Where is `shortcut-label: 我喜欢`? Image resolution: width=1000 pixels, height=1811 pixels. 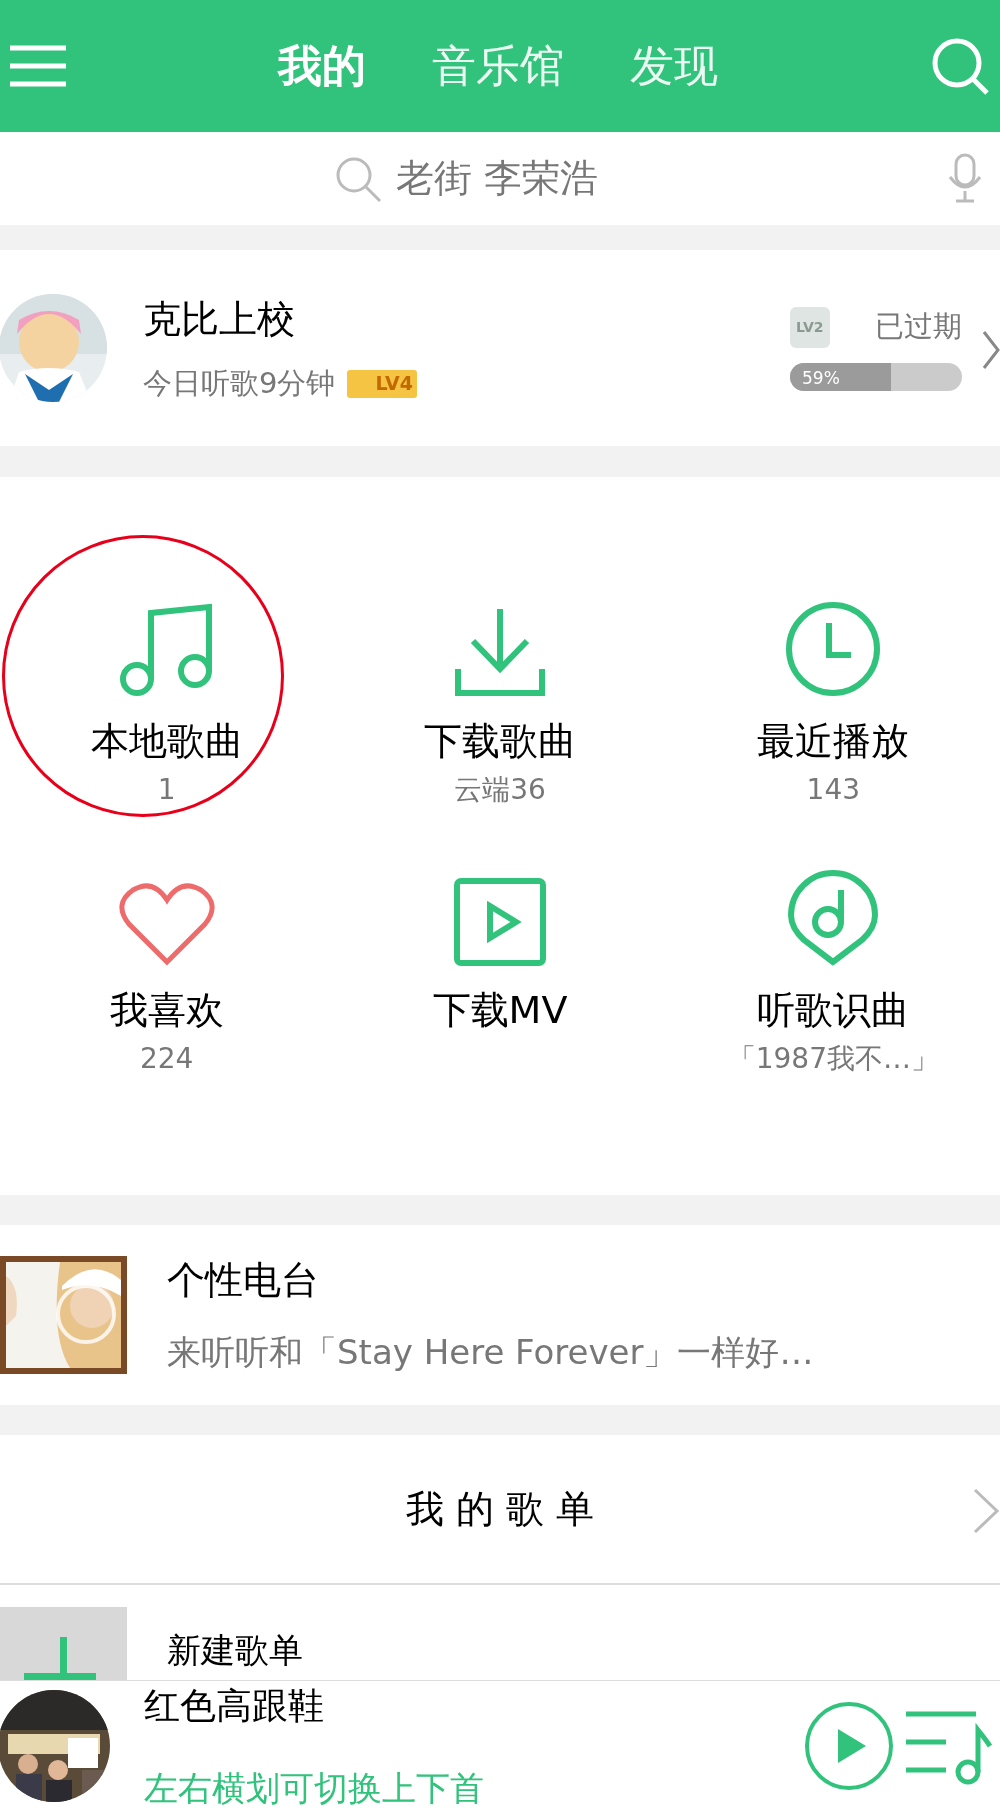 shortcut-label: 我喜欢 is located at coordinates (166, 1010).